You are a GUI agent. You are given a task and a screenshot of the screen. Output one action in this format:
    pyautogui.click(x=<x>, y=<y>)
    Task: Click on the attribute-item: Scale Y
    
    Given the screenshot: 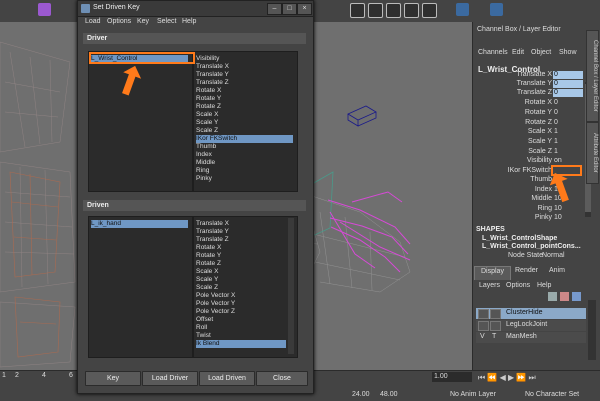 What is the action you would take?
    pyautogui.click(x=207, y=280)
    